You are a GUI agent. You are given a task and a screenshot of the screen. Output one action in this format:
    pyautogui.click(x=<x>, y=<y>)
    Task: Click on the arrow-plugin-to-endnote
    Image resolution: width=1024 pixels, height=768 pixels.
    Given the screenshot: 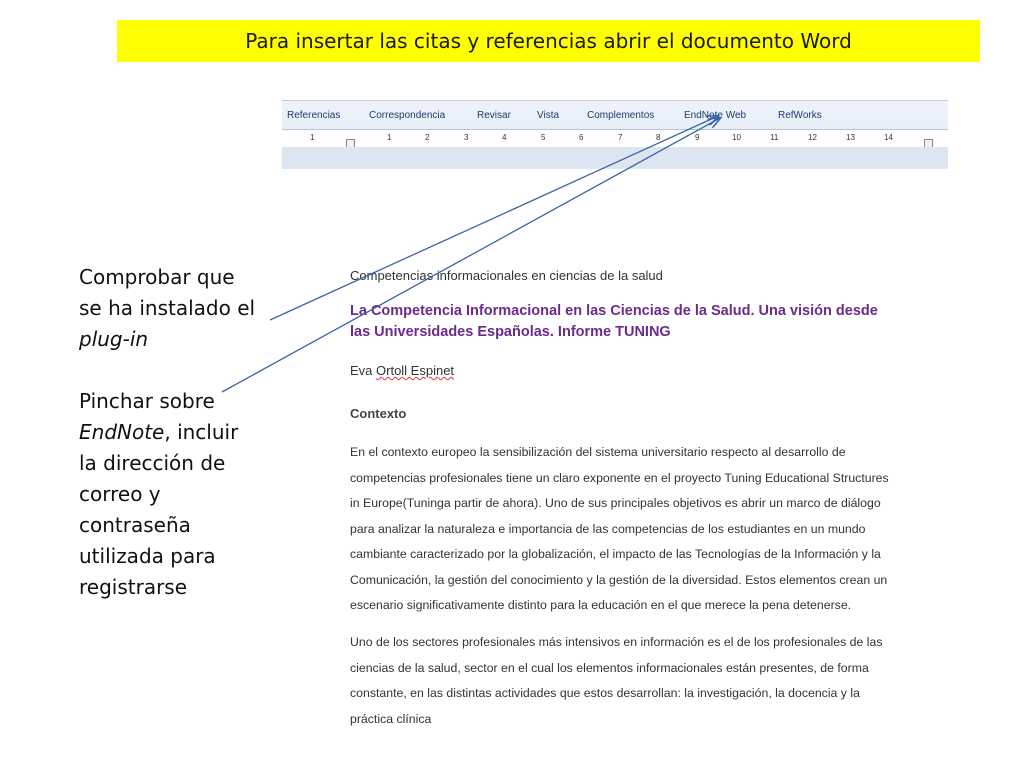 What is the action you would take?
    pyautogui.click(x=493, y=218)
    